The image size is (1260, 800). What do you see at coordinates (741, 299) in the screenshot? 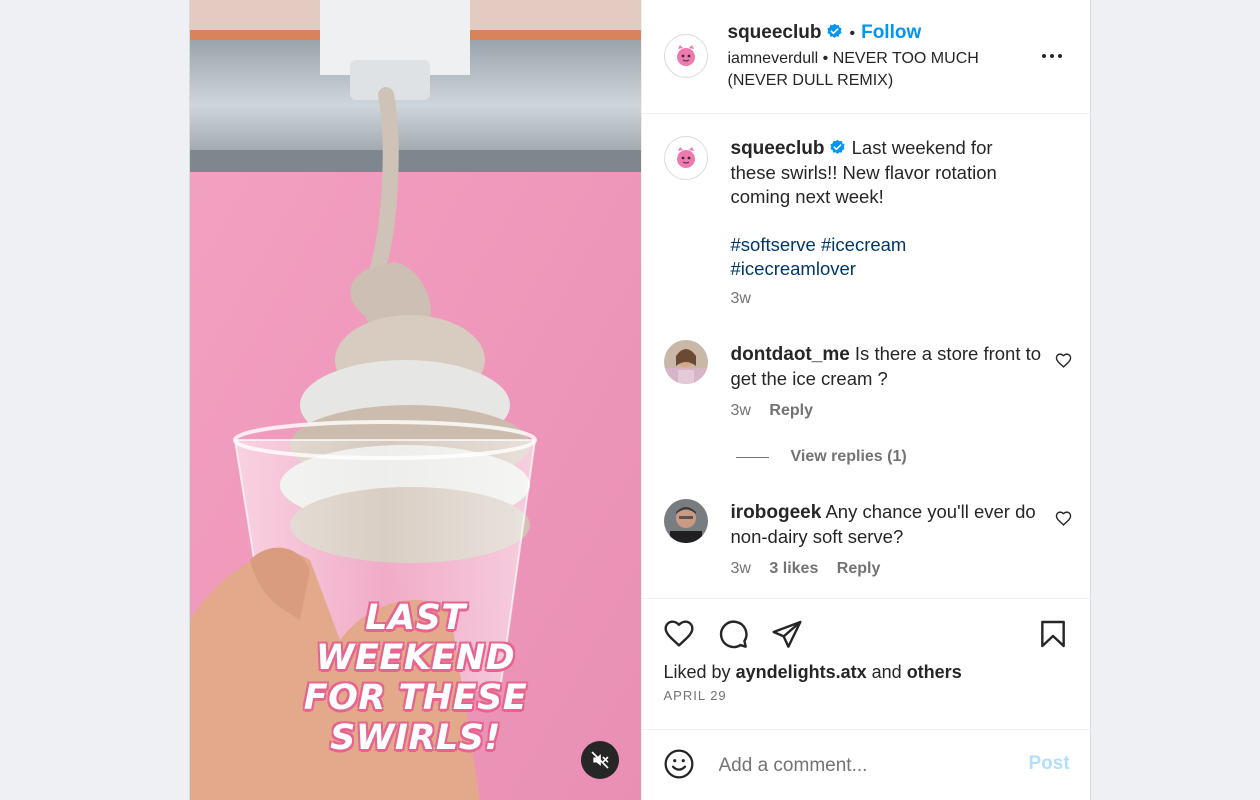
I see `caption-time: 3w` at bounding box center [741, 299].